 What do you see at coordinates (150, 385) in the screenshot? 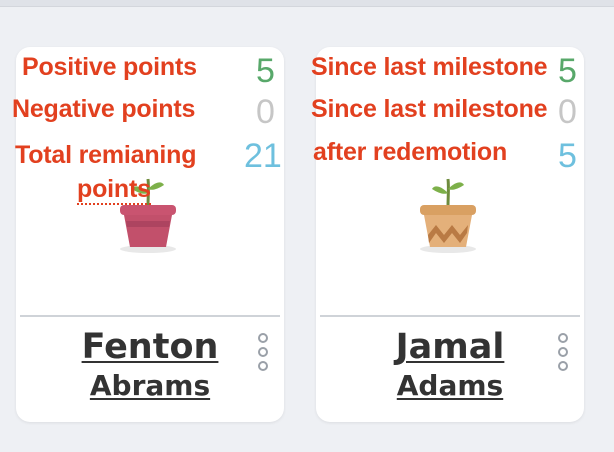
I see `student-last-name: Abrams` at bounding box center [150, 385].